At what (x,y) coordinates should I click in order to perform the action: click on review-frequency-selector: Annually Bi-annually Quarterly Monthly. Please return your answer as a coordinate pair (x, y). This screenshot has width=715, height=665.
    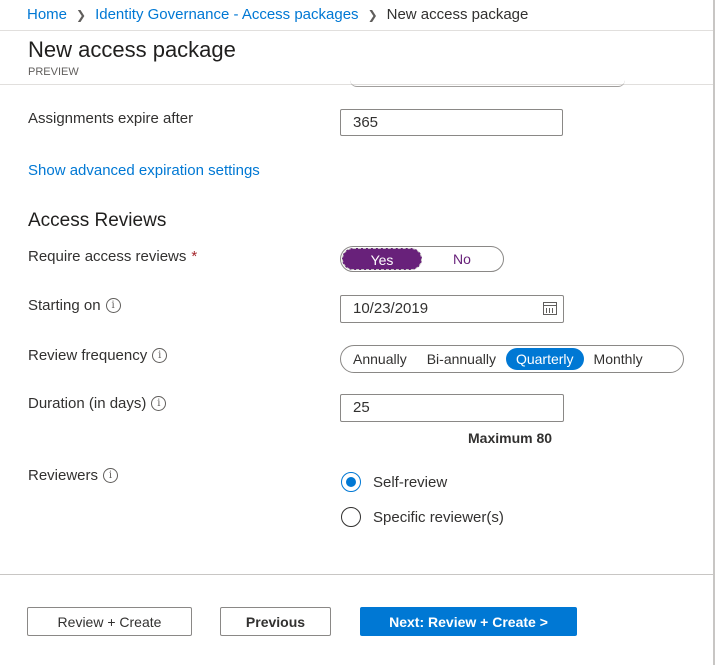
    Looking at the image, I should click on (512, 359).